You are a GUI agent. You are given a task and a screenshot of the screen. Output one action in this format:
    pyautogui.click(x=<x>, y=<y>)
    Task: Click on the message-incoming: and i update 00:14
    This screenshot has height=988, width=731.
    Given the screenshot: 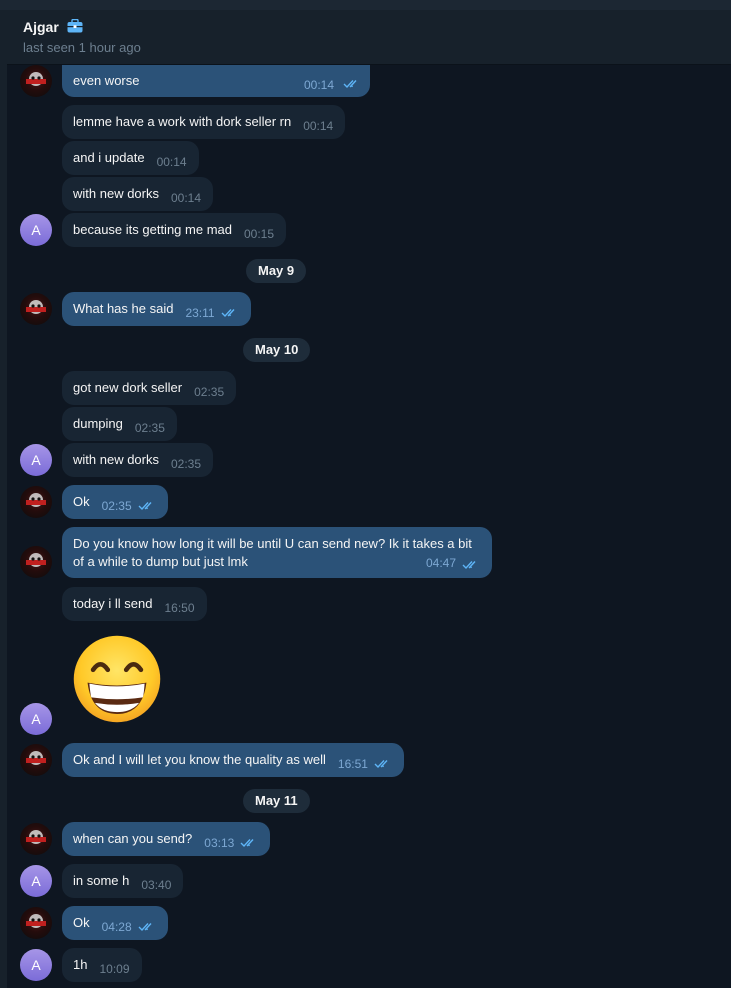 What is the action you would take?
    pyautogui.click(x=130, y=158)
    